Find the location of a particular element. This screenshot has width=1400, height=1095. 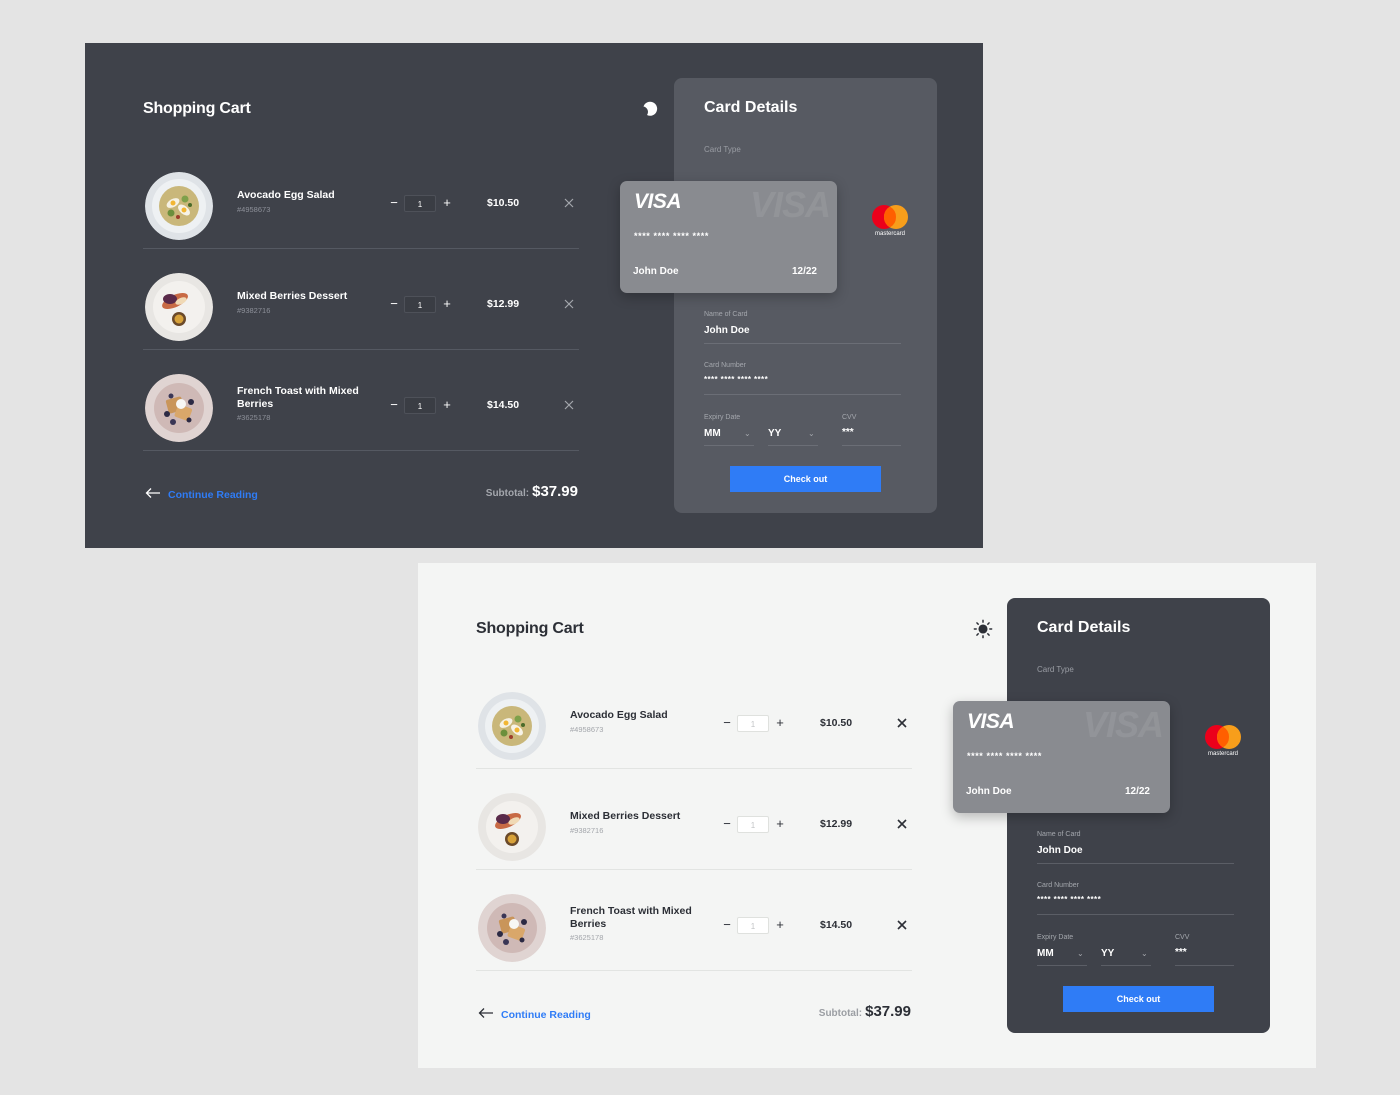

item-name: Mixed Berries Dessert is located at coordinates (292, 296).